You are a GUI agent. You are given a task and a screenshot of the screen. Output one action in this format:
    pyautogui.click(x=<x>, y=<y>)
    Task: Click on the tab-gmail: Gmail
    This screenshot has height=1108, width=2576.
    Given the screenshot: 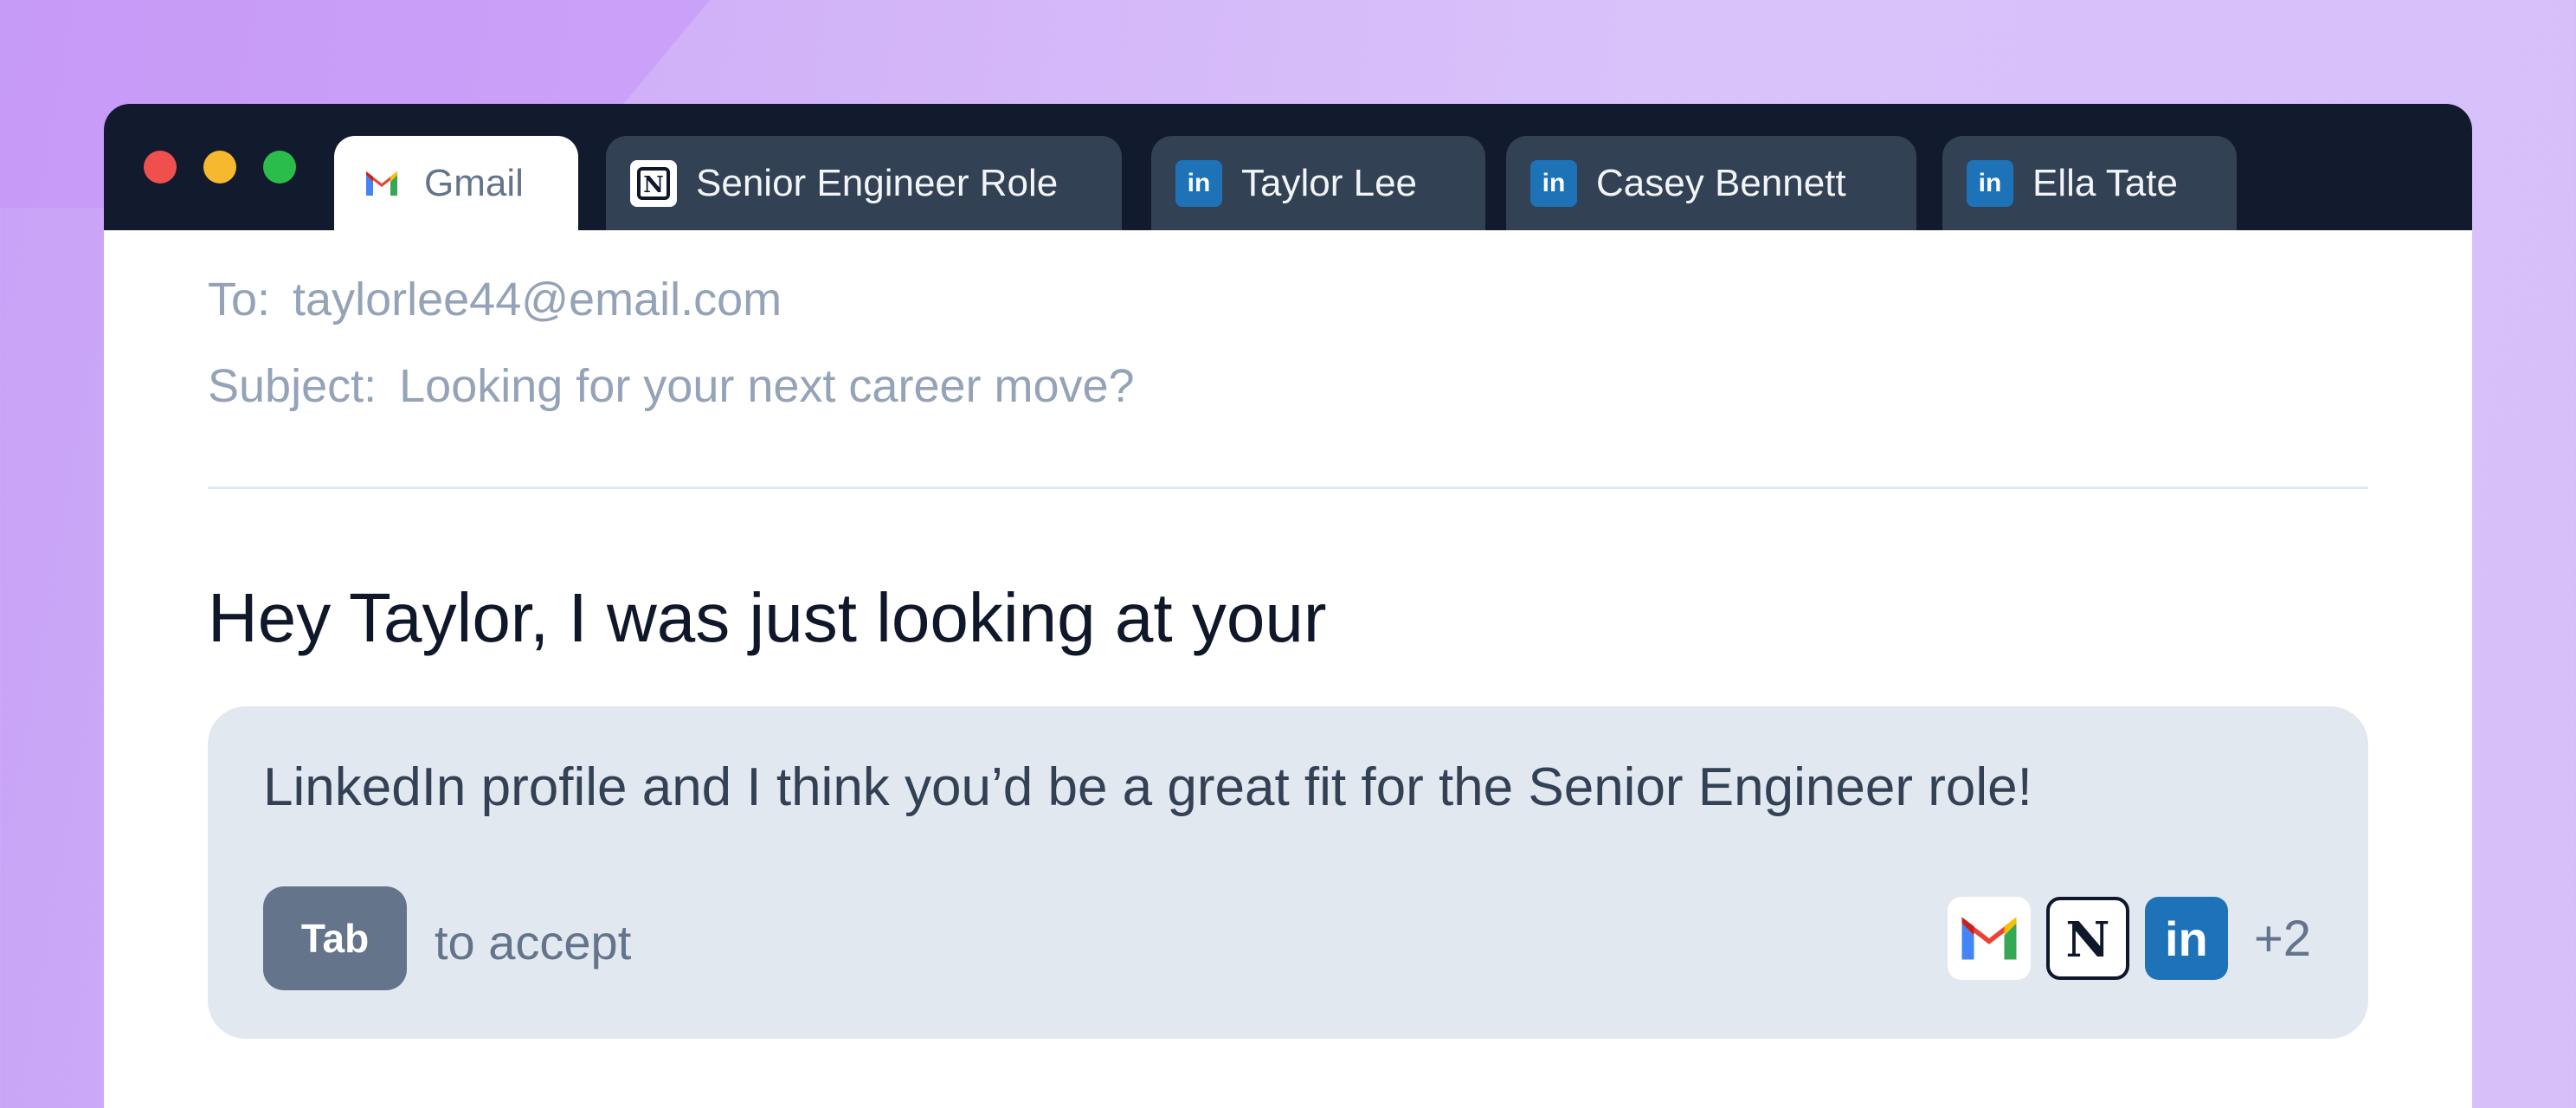 What is the action you would take?
    pyautogui.click(x=456, y=183)
    